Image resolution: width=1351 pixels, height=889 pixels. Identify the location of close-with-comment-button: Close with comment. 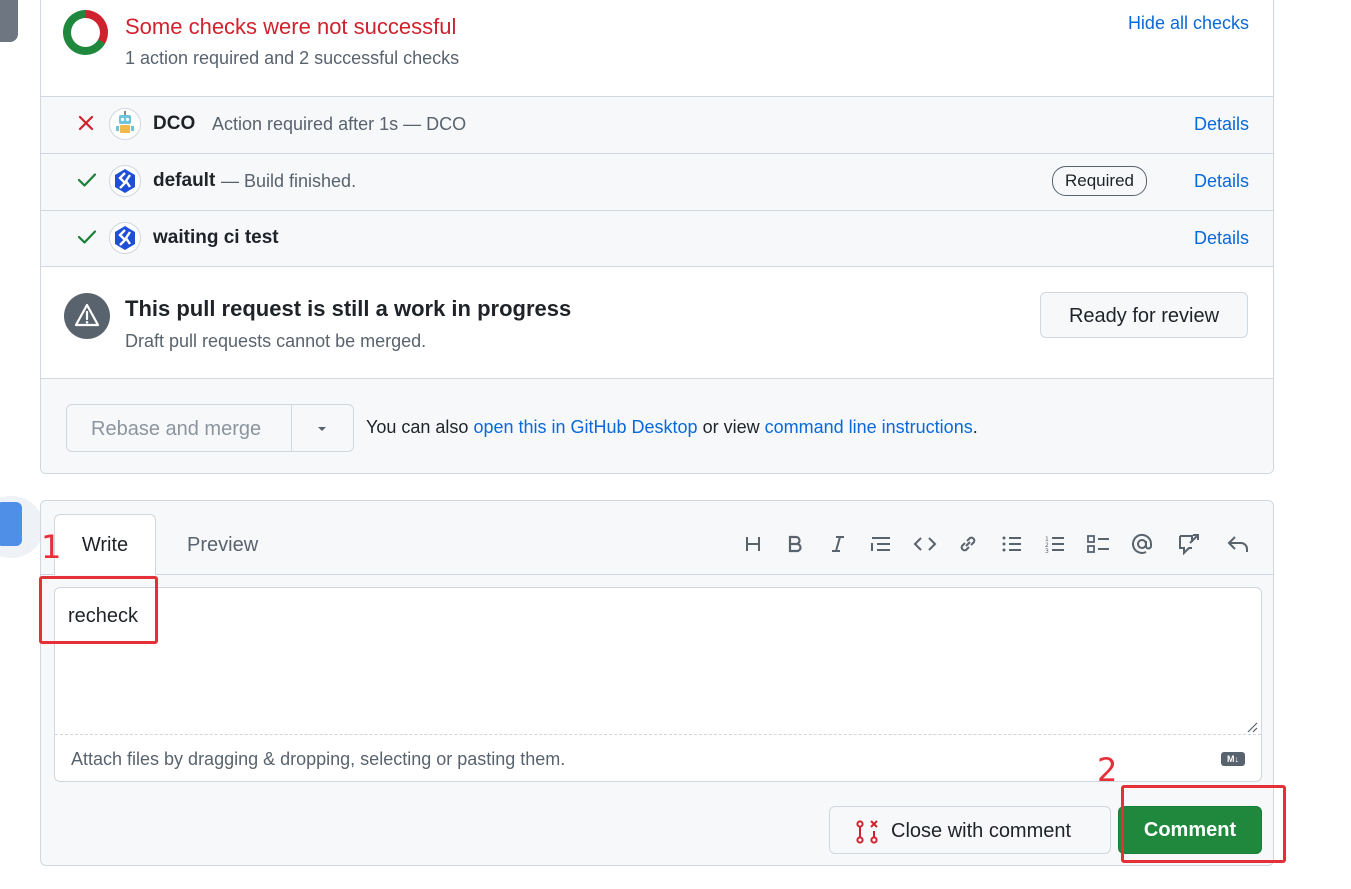
(970, 830).